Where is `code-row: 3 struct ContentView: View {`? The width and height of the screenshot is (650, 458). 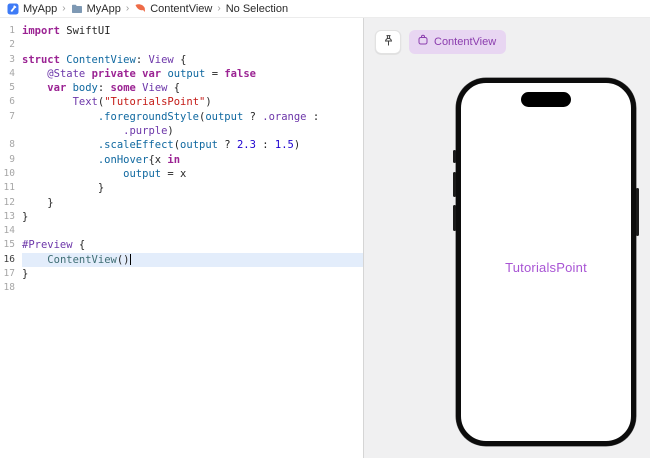 code-row: 3 struct ContentView: View { is located at coordinates (181, 60).